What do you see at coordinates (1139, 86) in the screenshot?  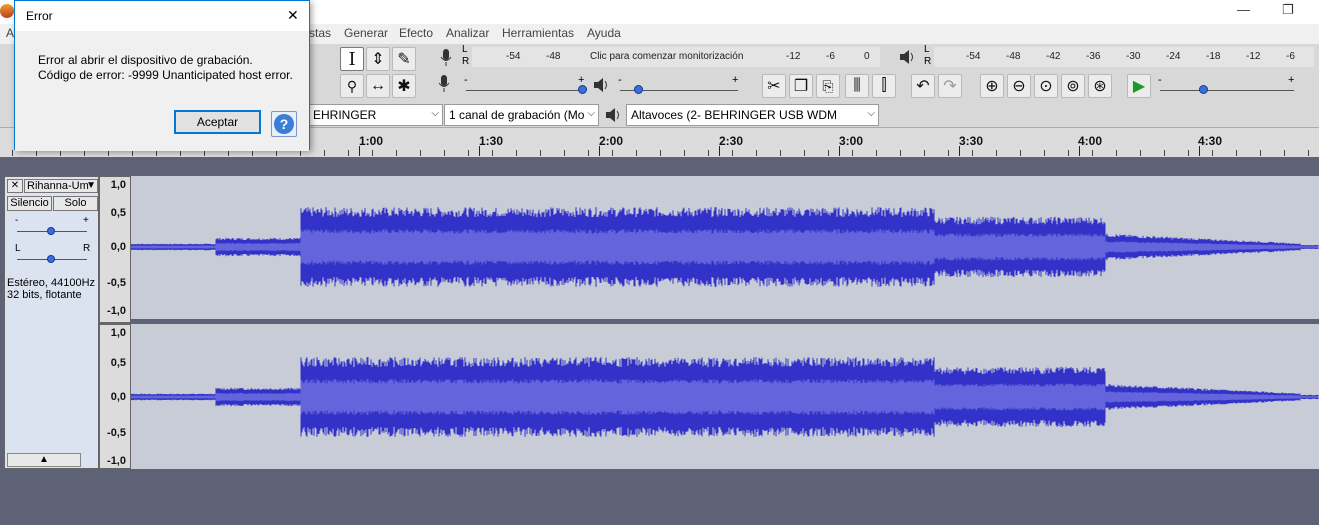 I see `play-at-speed-button: ▶` at bounding box center [1139, 86].